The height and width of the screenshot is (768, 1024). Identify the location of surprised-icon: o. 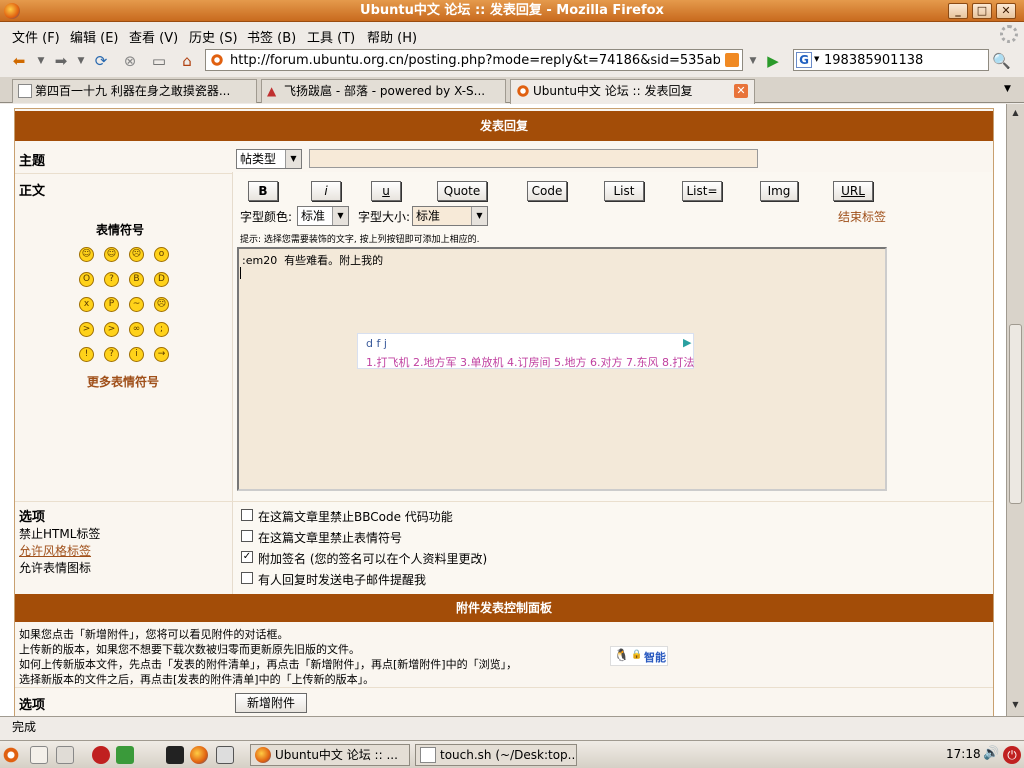
(161, 254).